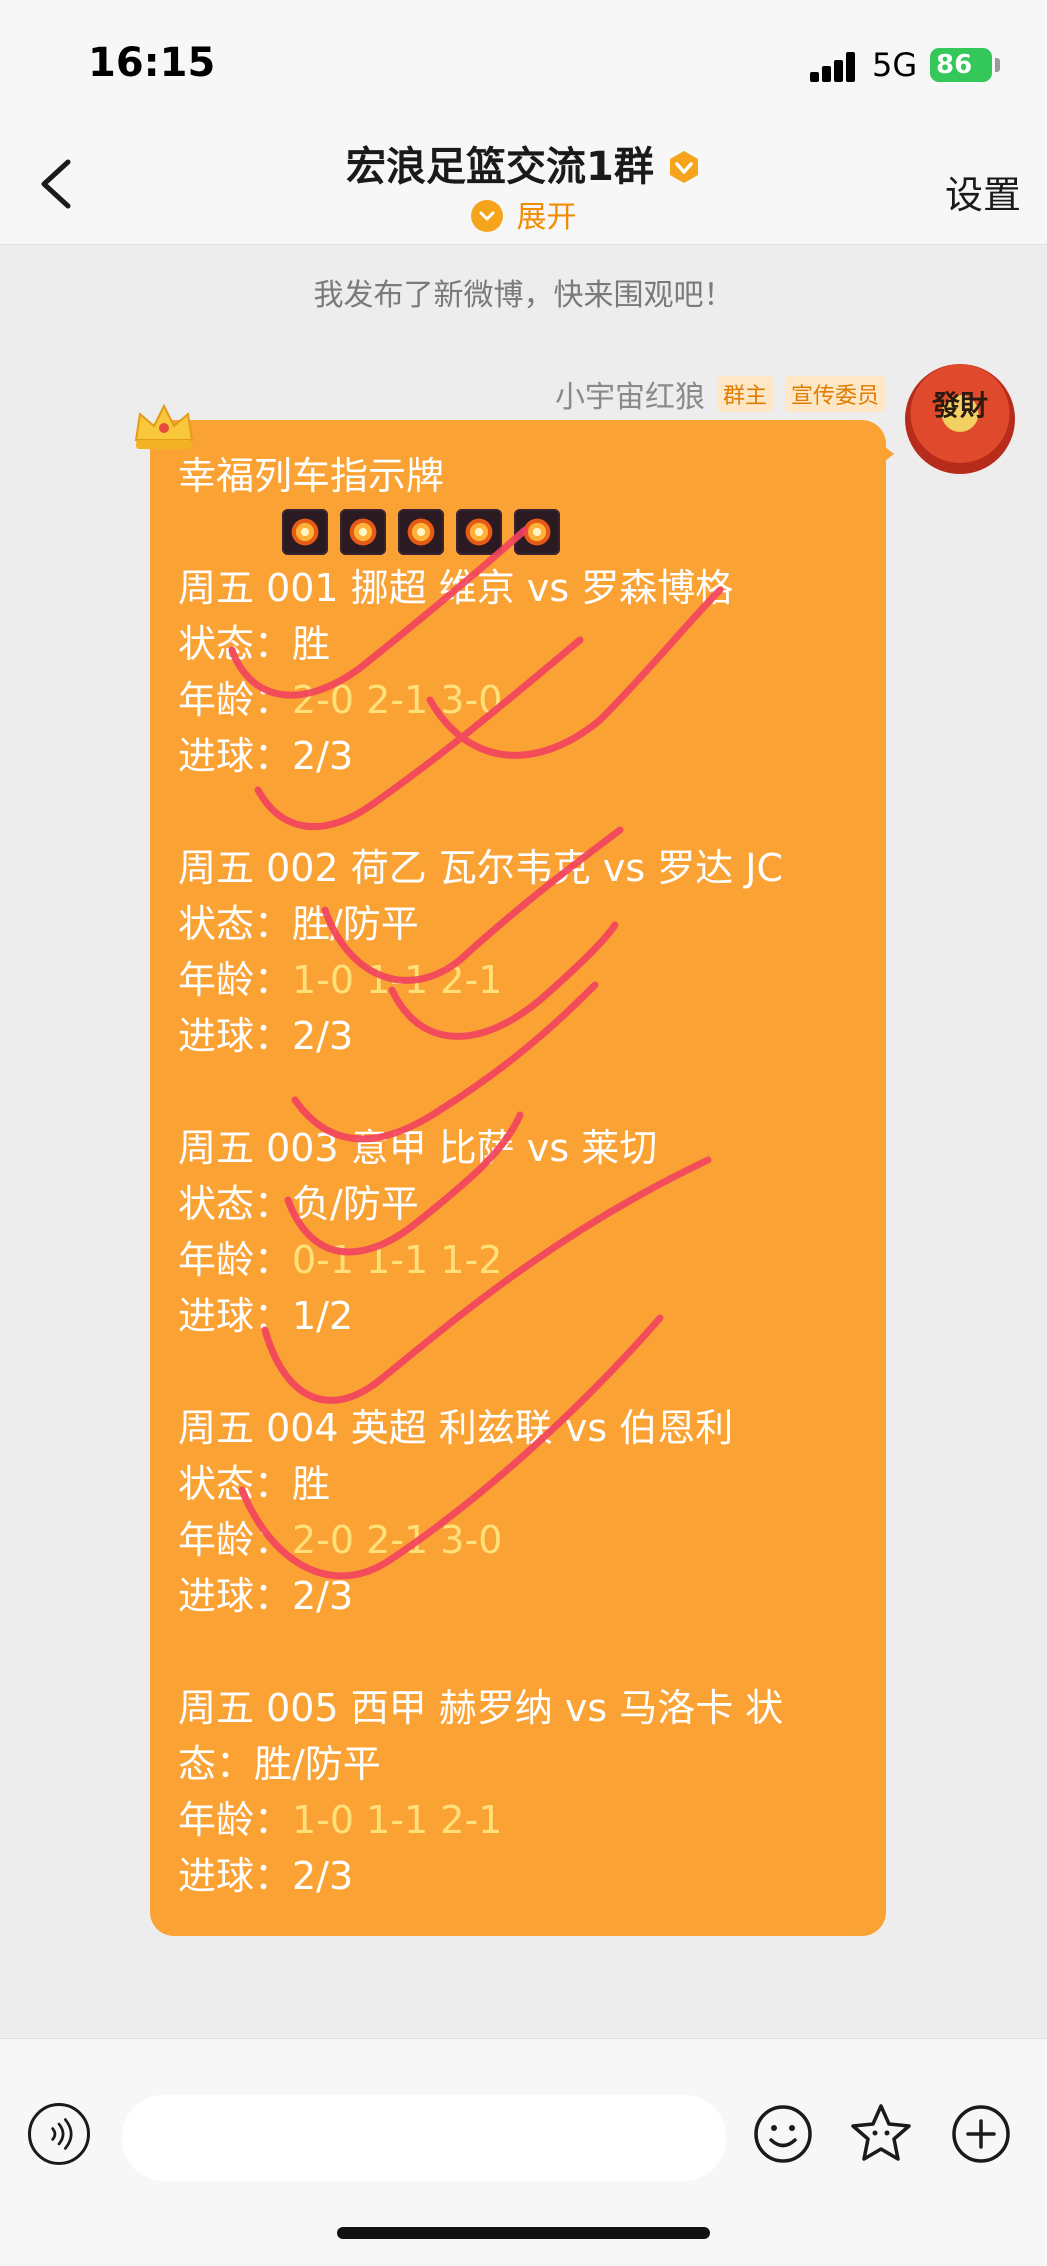 This screenshot has width=1047, height=2266. I want to click on group-title: 宏浪足篮交流1群, so click(500, 167).